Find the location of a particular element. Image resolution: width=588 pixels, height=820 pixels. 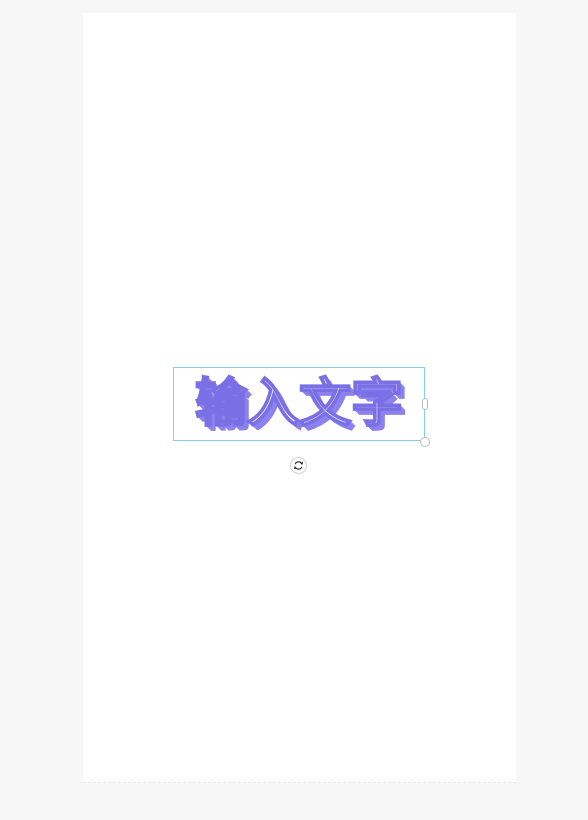

rotate-icon is located at coordinates (298, 465).